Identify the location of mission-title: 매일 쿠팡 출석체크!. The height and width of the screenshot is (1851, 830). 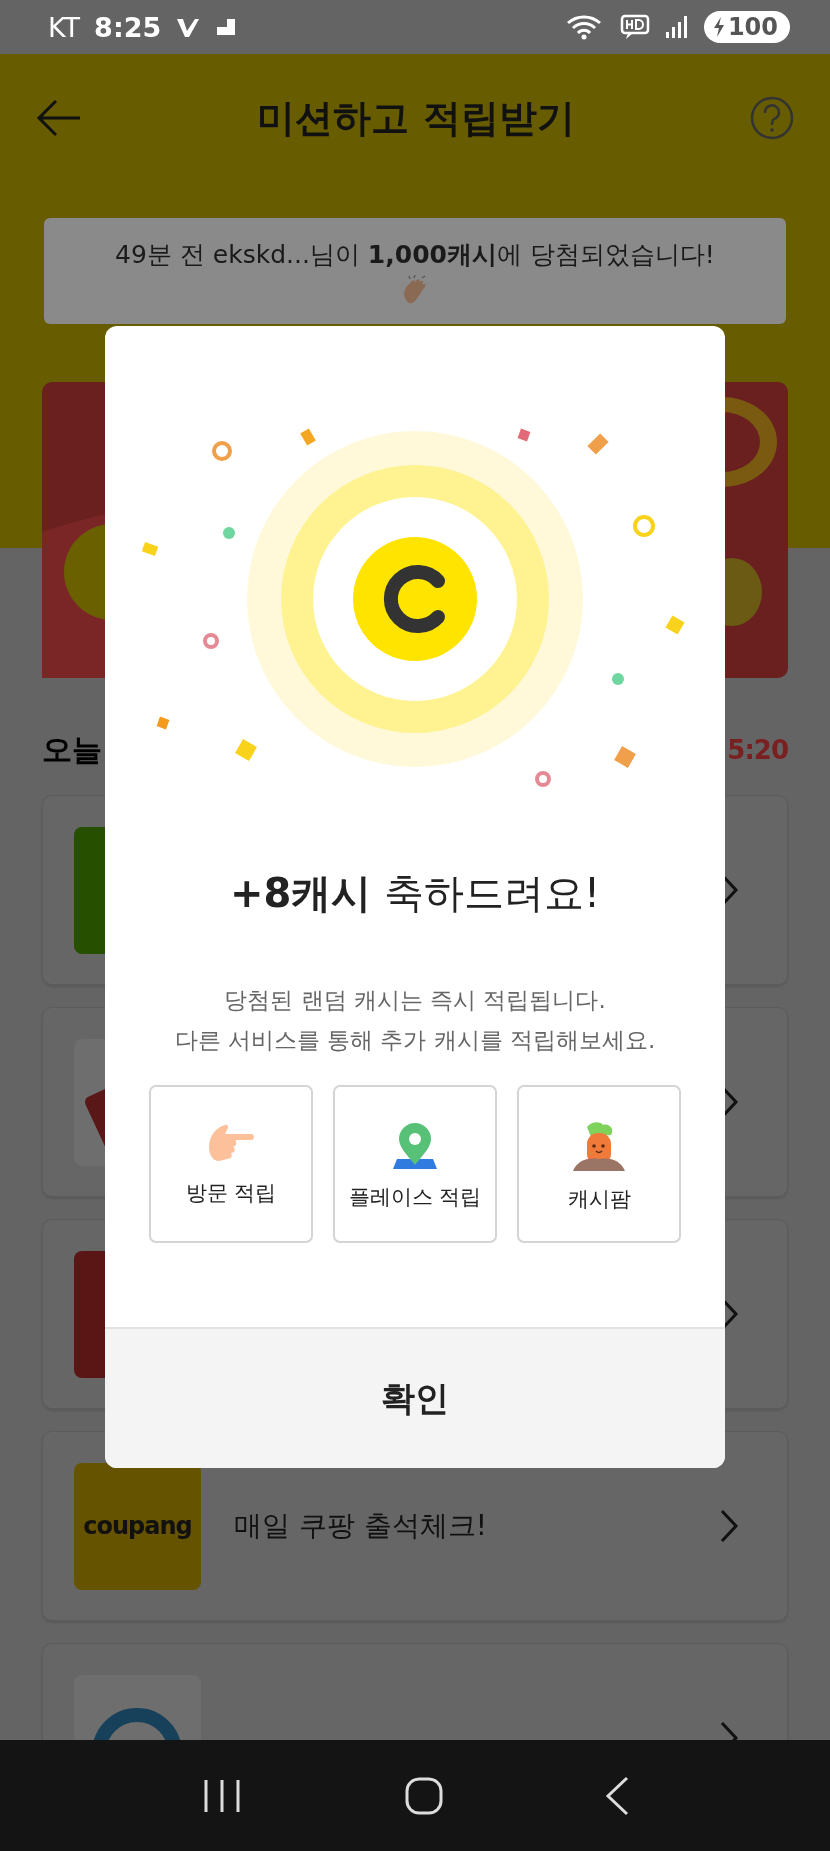
(361, 1526).